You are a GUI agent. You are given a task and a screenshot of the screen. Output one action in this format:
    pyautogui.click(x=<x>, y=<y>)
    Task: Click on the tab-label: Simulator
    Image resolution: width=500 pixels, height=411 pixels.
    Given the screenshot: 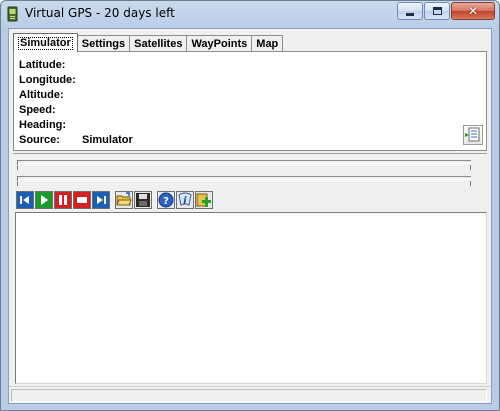 What is the action you would take?
    pyautogui.click(x=45, y=43)
    